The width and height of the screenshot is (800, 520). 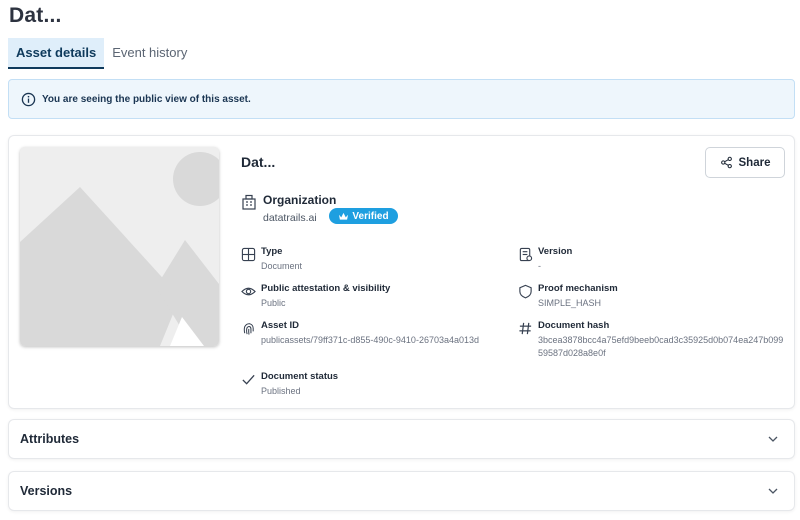 What do you see at coordinates (326, 288) in the screenshot?
I see `field-label: Public attestation & visibility` at bounding box center [326, 288].